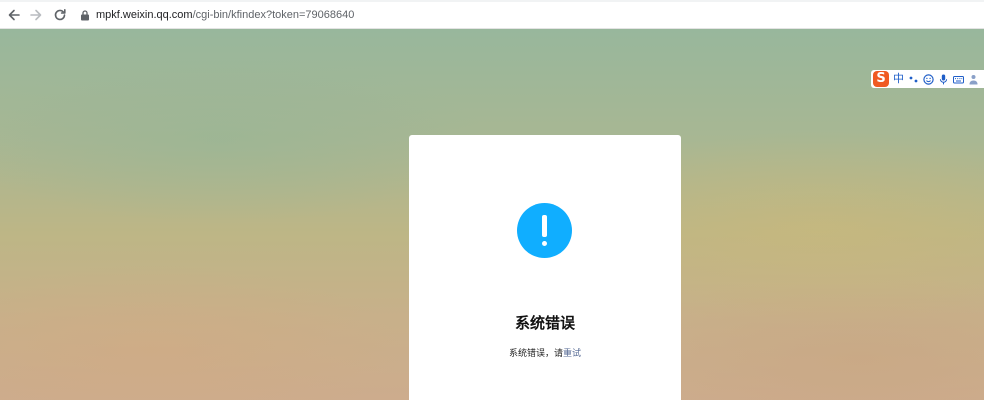  I want to click on emoji-icon, so click(928, 79).